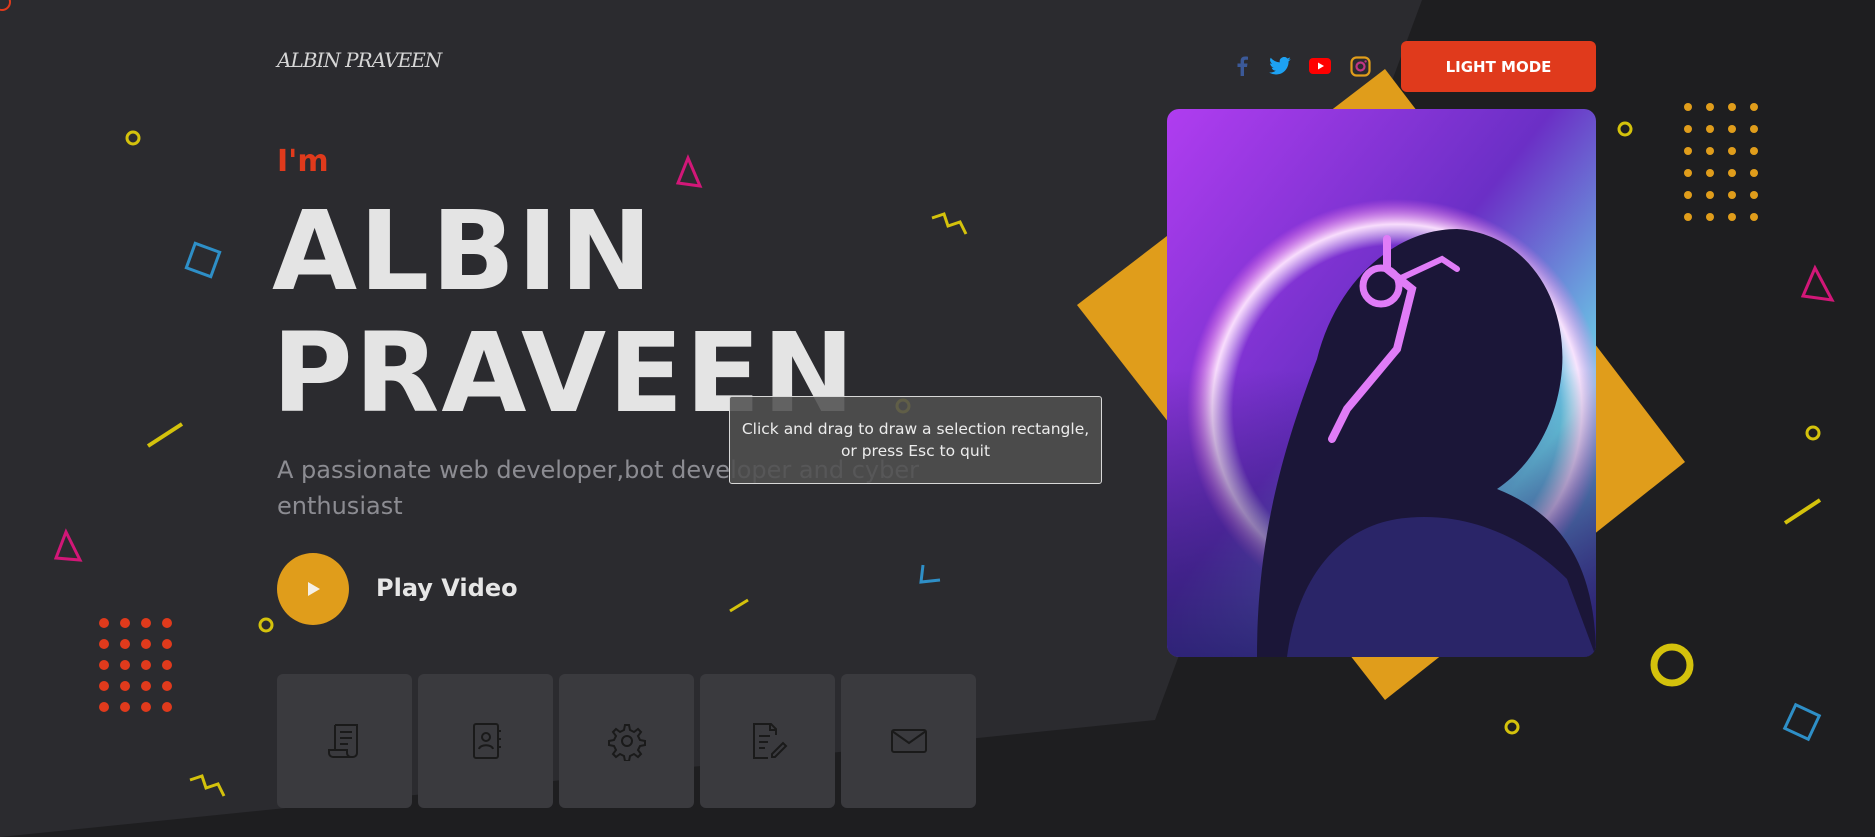 The image size is (1875, 837). What do you see at coordinates (359, 60) in the screenshot?
I see `site-logo: ALBIN PRAVEEN` at bounding box center [359, 60].